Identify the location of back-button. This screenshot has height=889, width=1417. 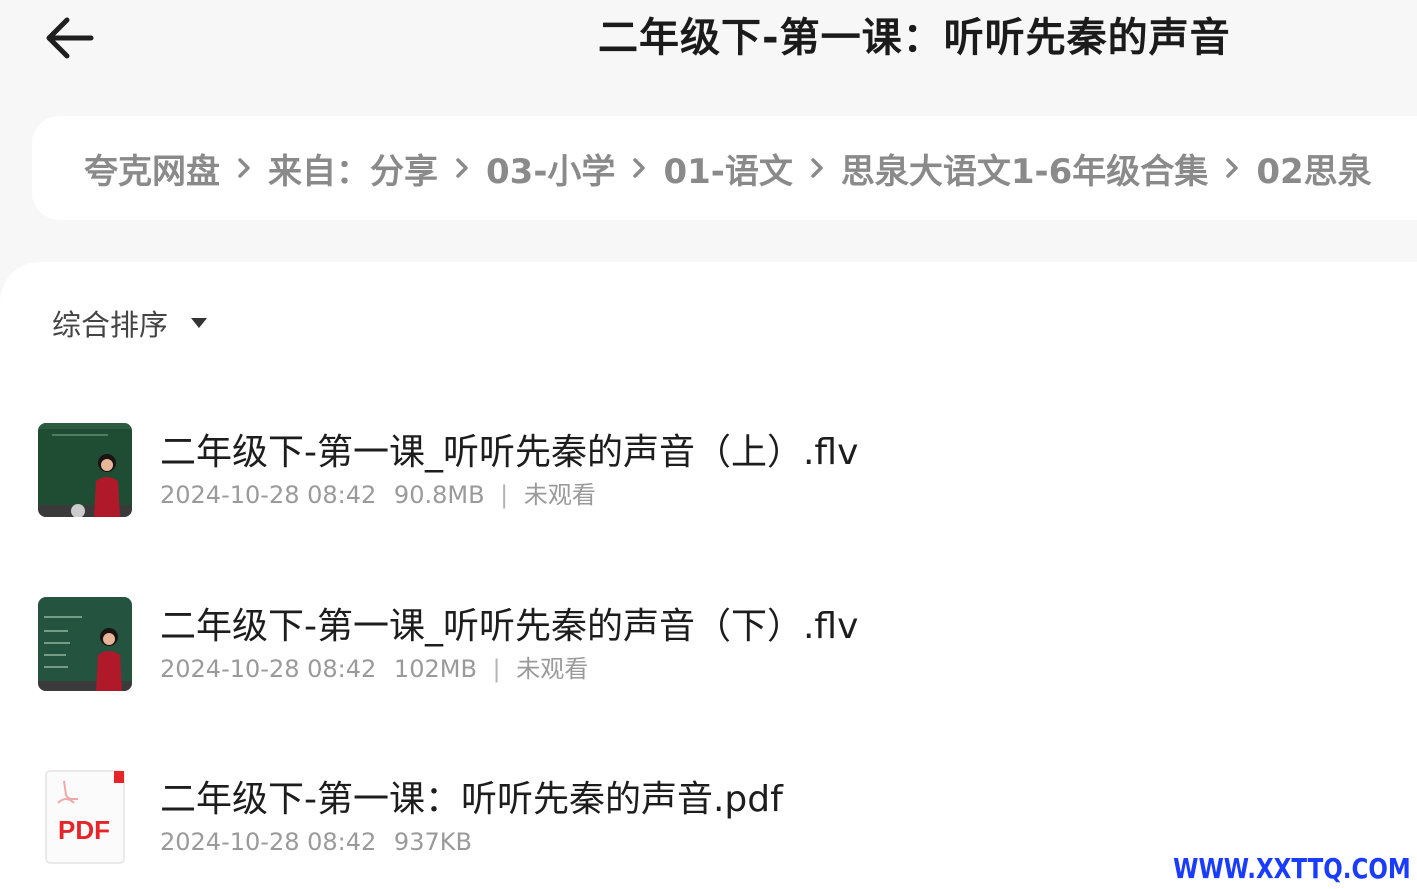
(69, 38).